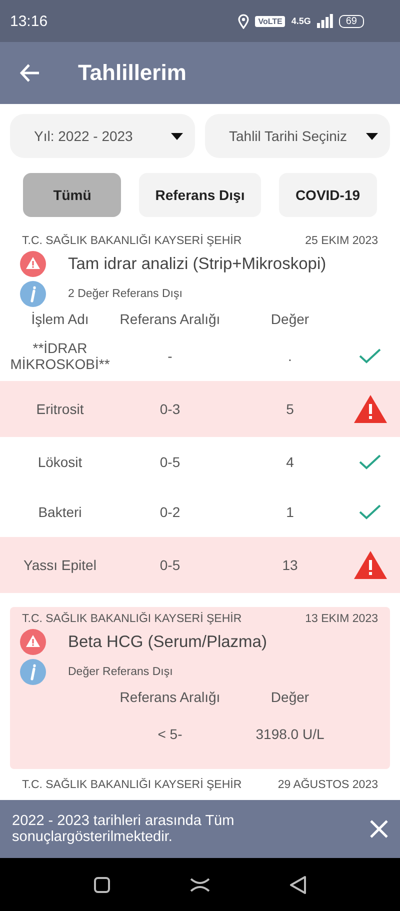 This screenshot has width=400, height=911. Describe the element at coordinates (197, 264) in the screenshot. I see `test-title: Tam idrar analizi (Strip+Mikroskopi)` at that location.